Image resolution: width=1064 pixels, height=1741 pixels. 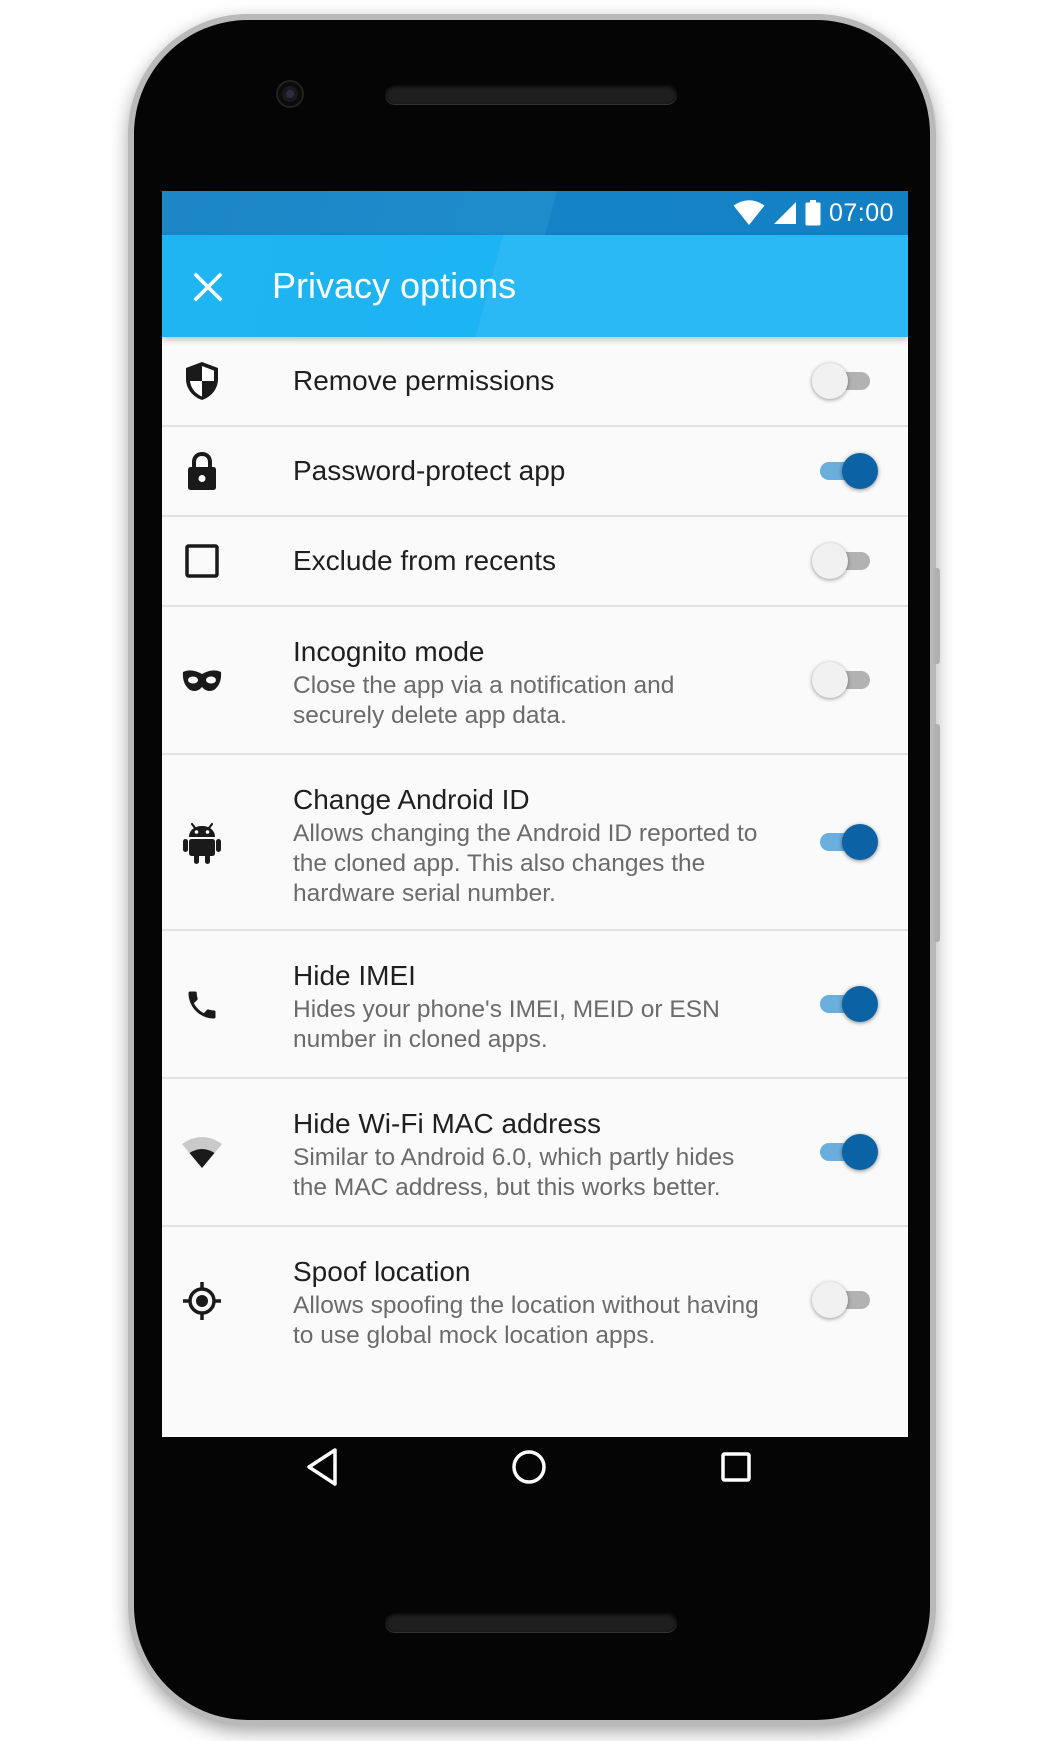 I want to click on recents-icon, so click(x=736, y=1467).